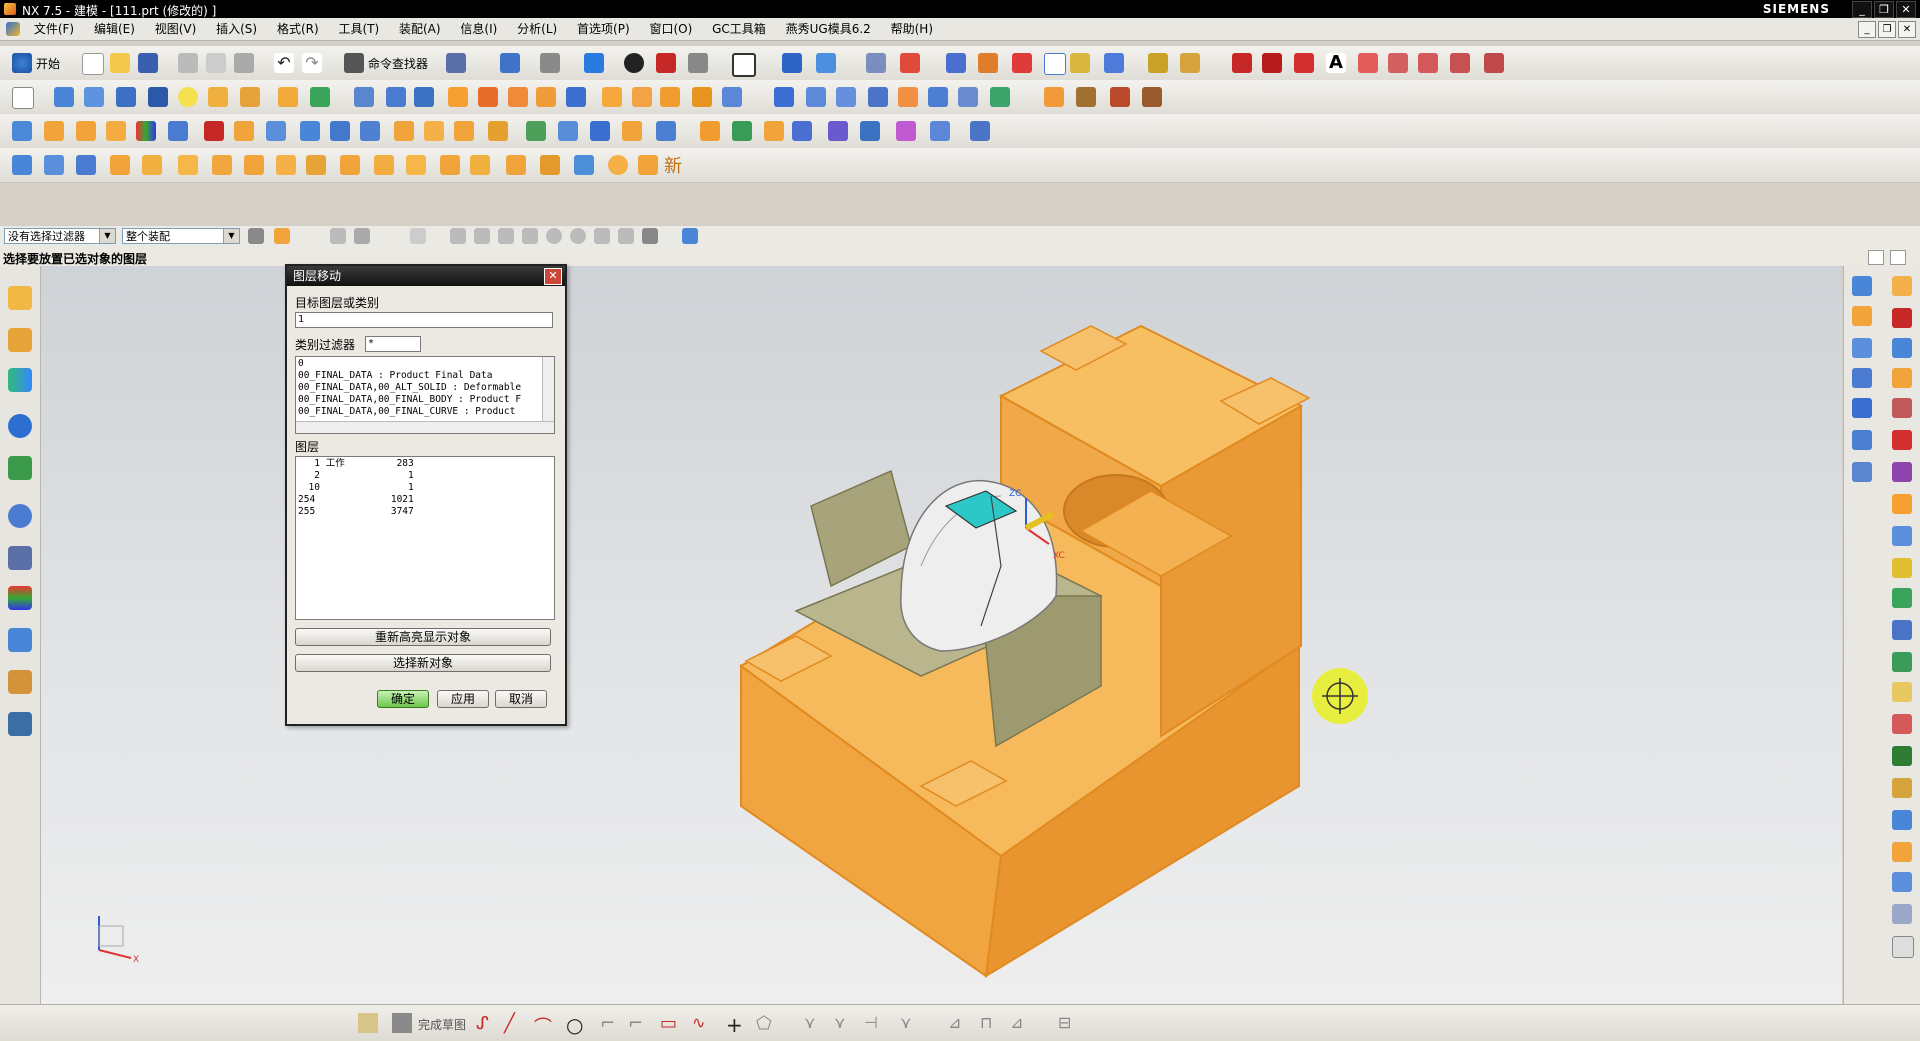 The image size is (1920, 1041). I want to click on rail-tool-8-icon, so click(1902, 504).